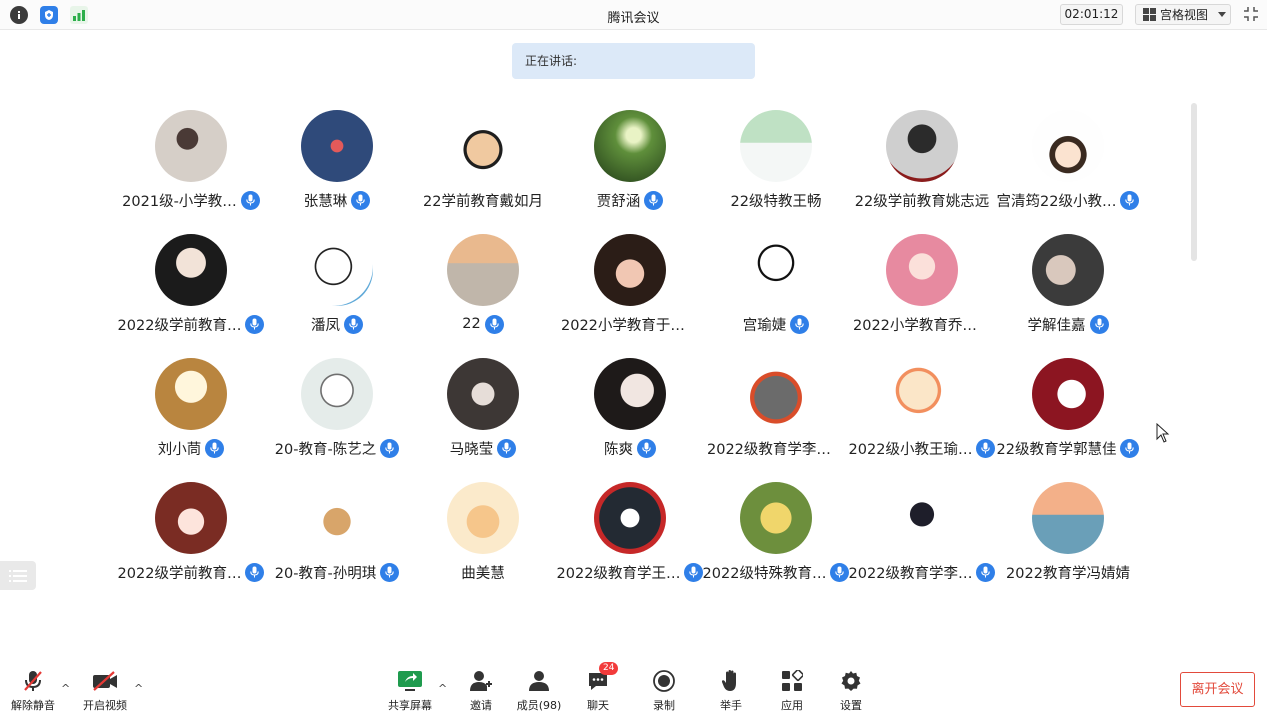 The image size is (1267, 713). What do you see at coordinates (1068, 287) in the screenshot?
I see `participant-tile: 学解佳嘉` at bounding box center [1068, 287].